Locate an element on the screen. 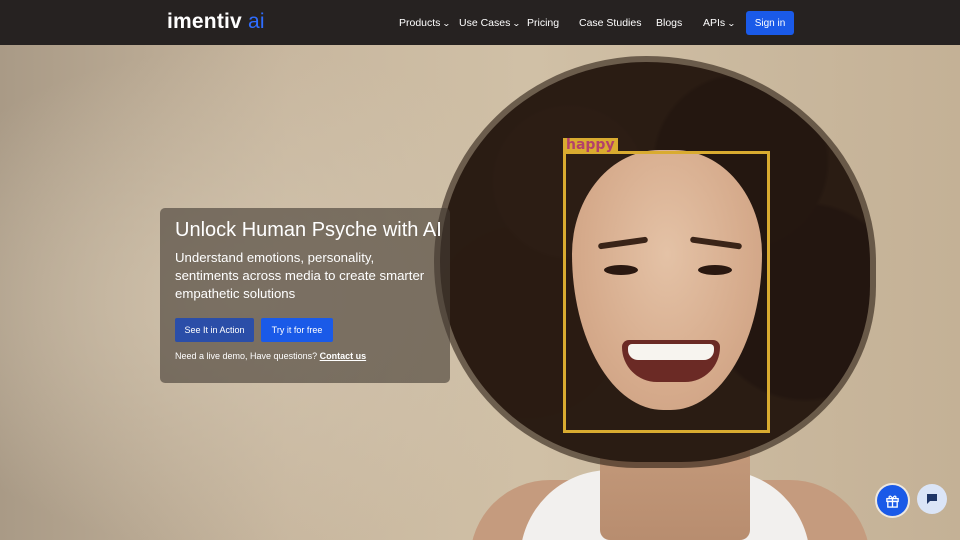 The image size is (960, 540). chat-icon is located at coordinates (932, 499).